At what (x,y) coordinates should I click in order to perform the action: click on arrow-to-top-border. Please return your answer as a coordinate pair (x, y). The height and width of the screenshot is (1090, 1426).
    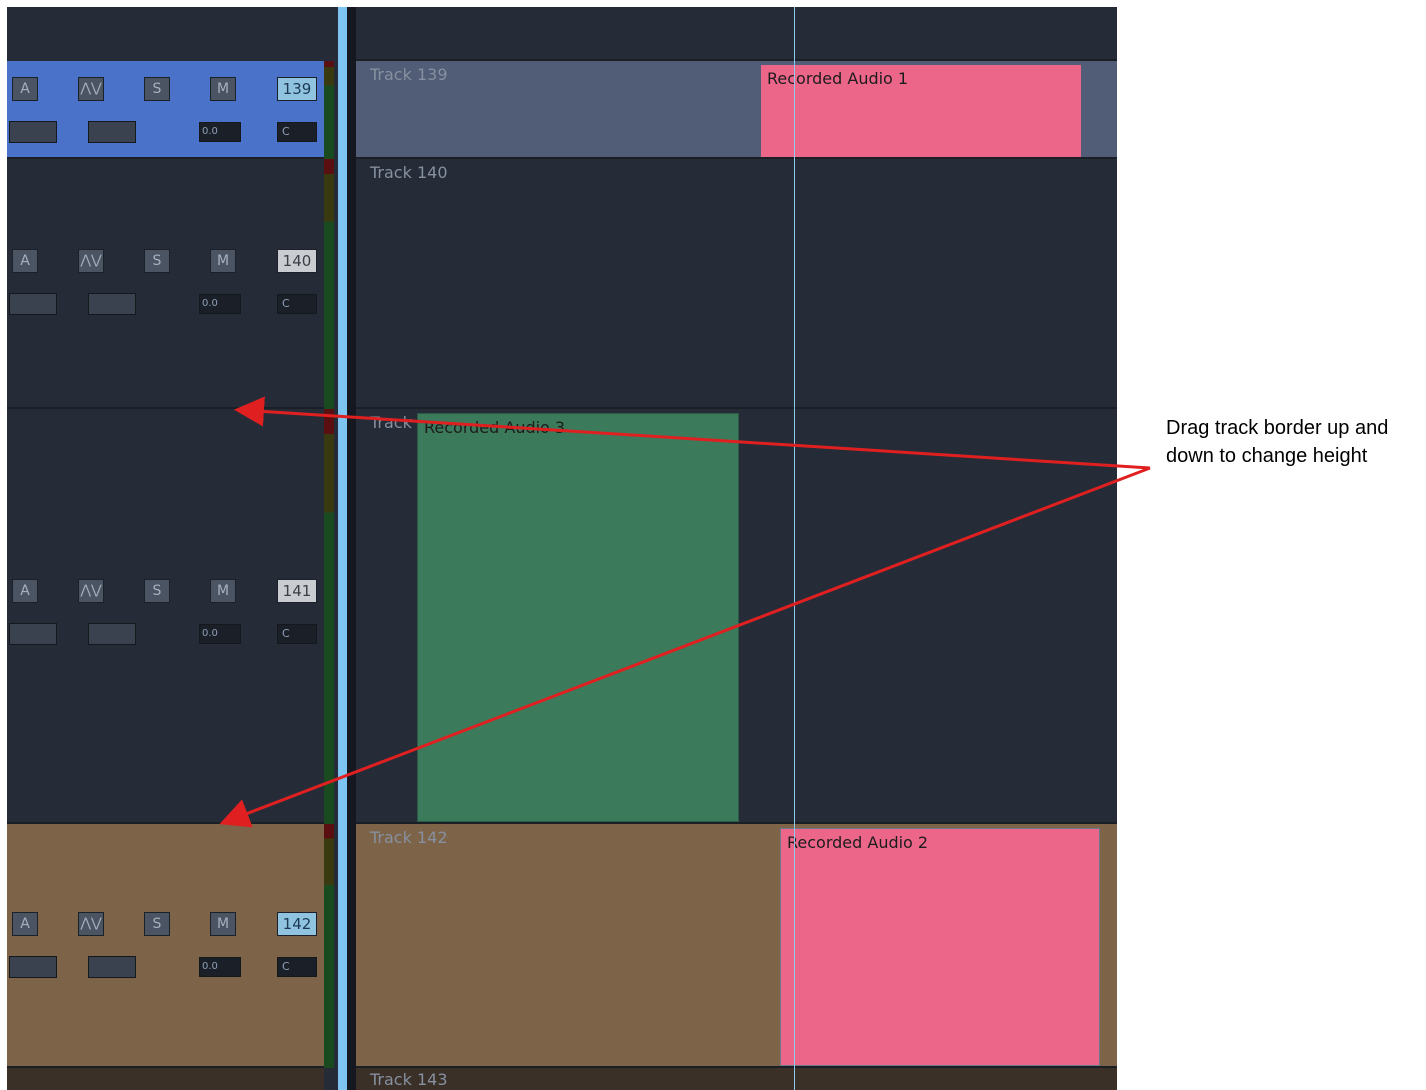
    Looking at the image, I should click on (692, 433).